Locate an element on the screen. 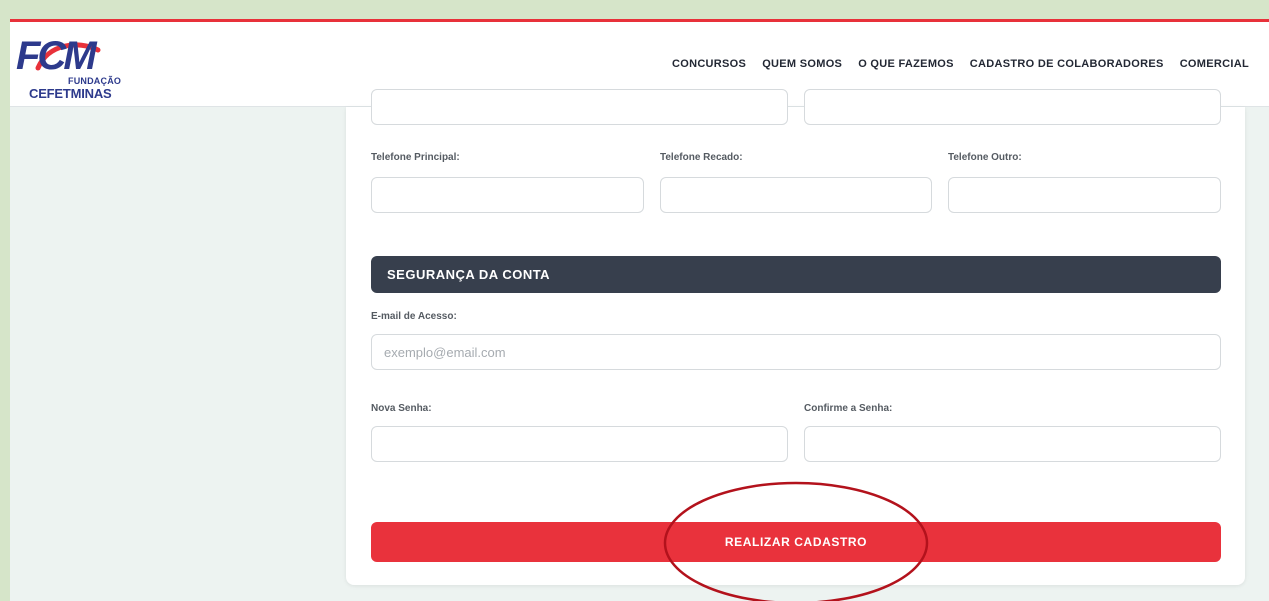 The width and height of the screenshot is (1269, 601). logo-letters: FCM is located at coordinates (56, 56).